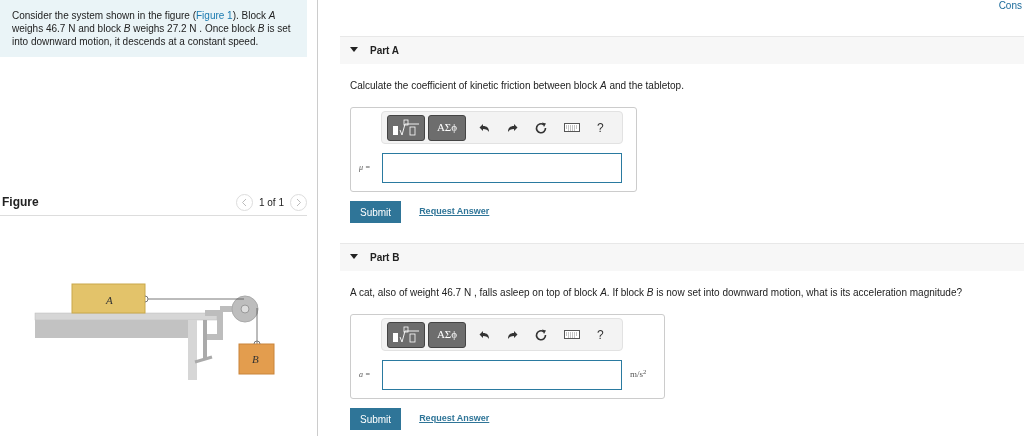  I want to click on variable-label: a =, so click(365, 375).